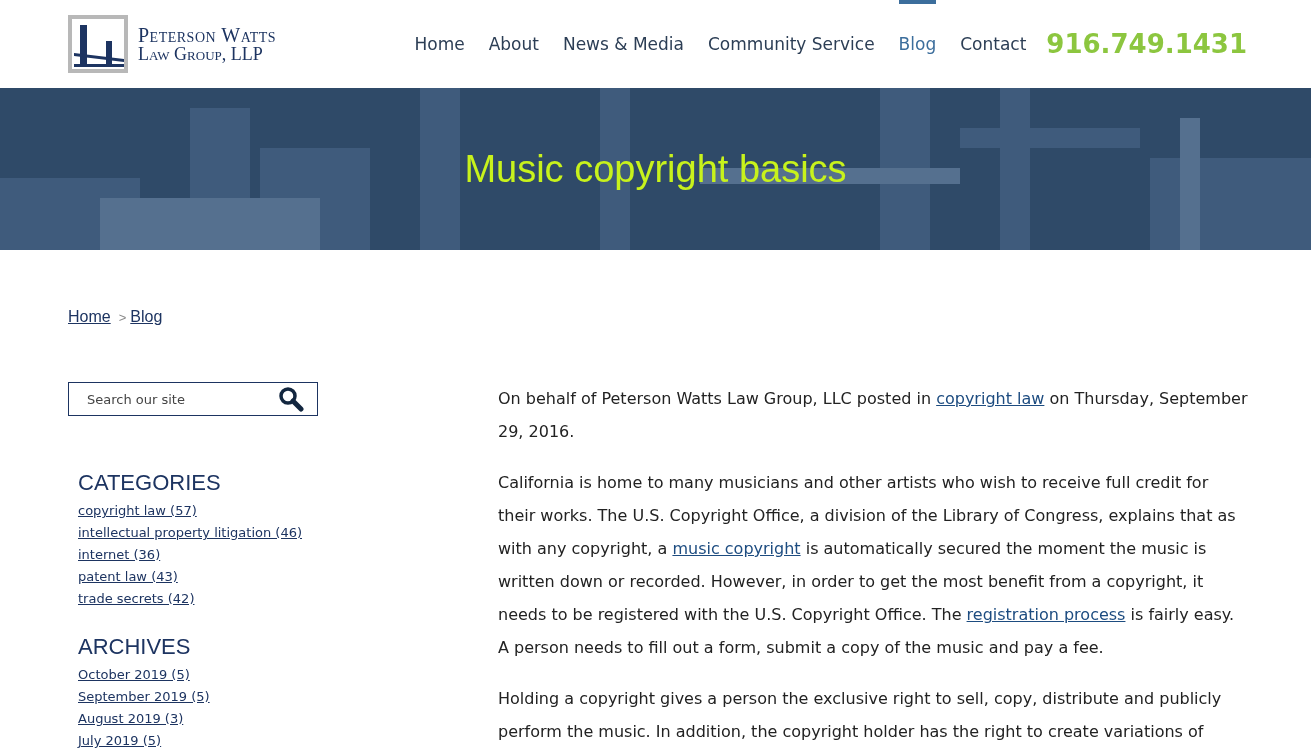  I want to click on nav-link: Contact, so click(993, 44).